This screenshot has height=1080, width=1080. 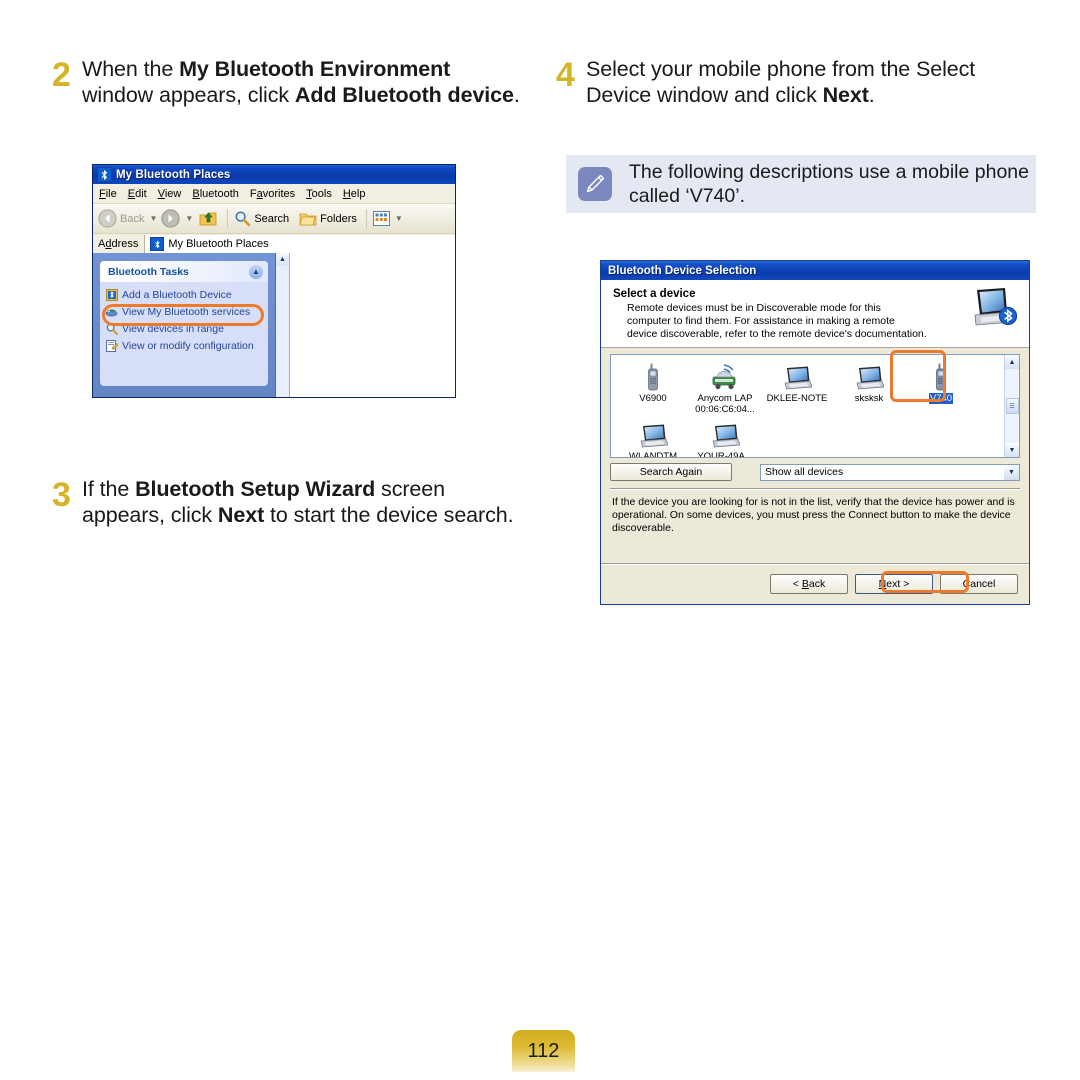 What do you see at coordinates (319, 194) in the screenshot?
I see `menu-item-tools: Tools` at bounding box center [319, 194].